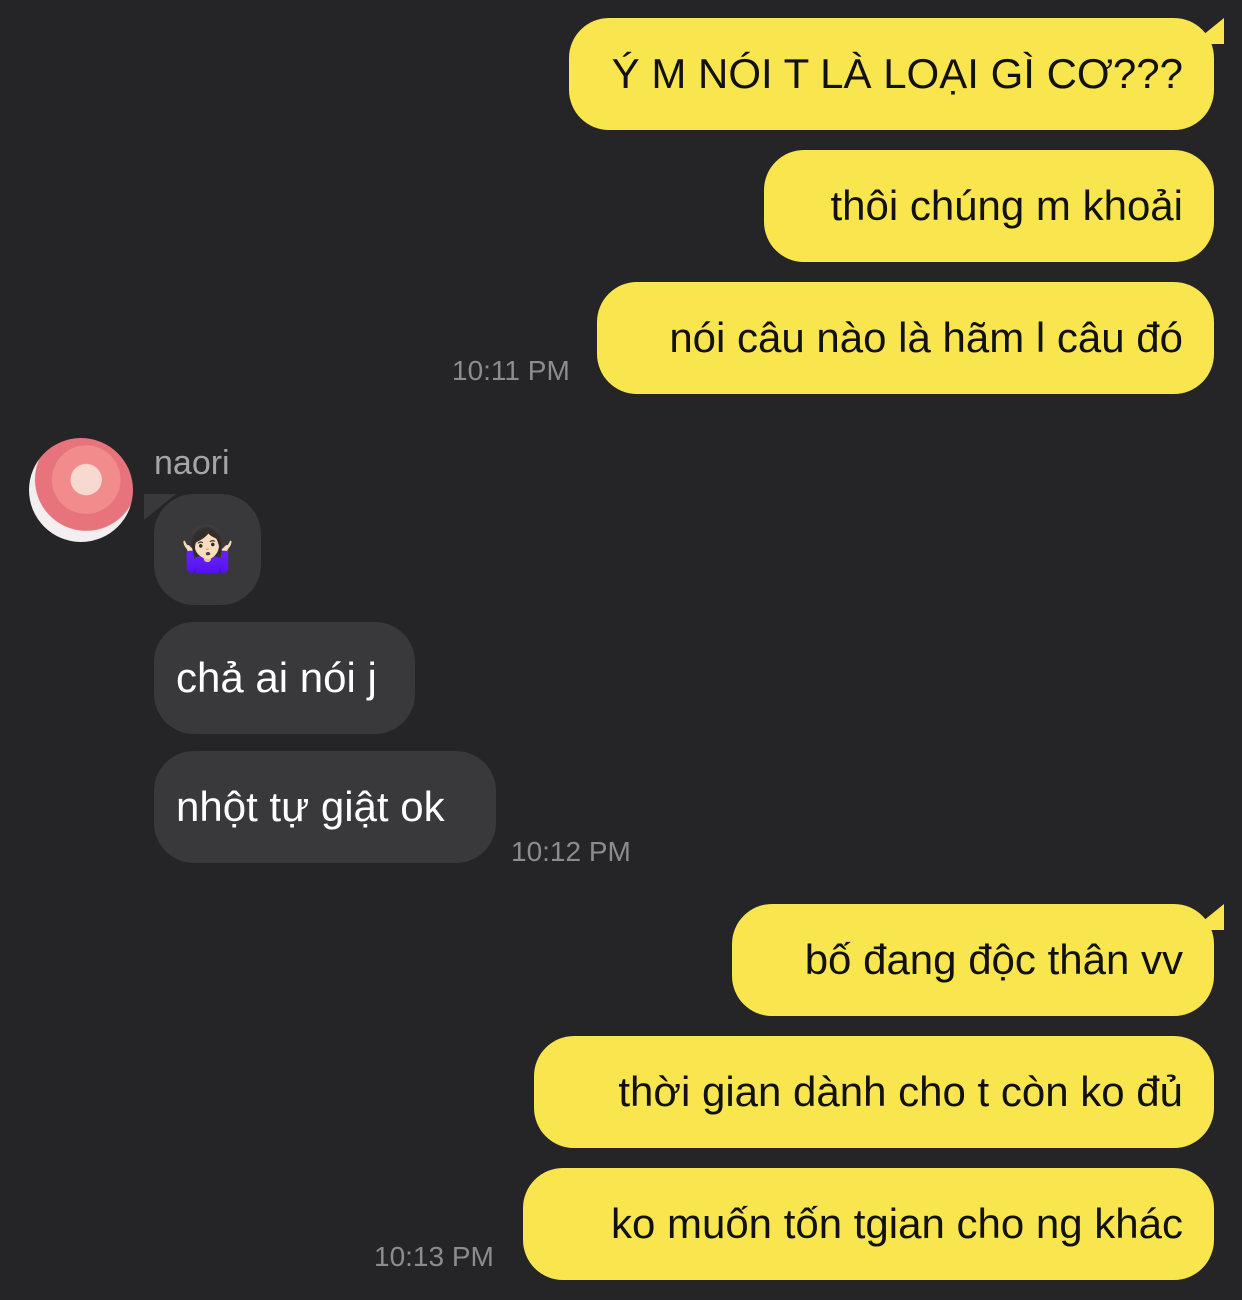  What do you see at coordinates (897, 73) in the screenshot?
I see `message-text: Ý M NÓI T LÀ LOẠI GÌ CƠ???` at bounding box center [897, 73].